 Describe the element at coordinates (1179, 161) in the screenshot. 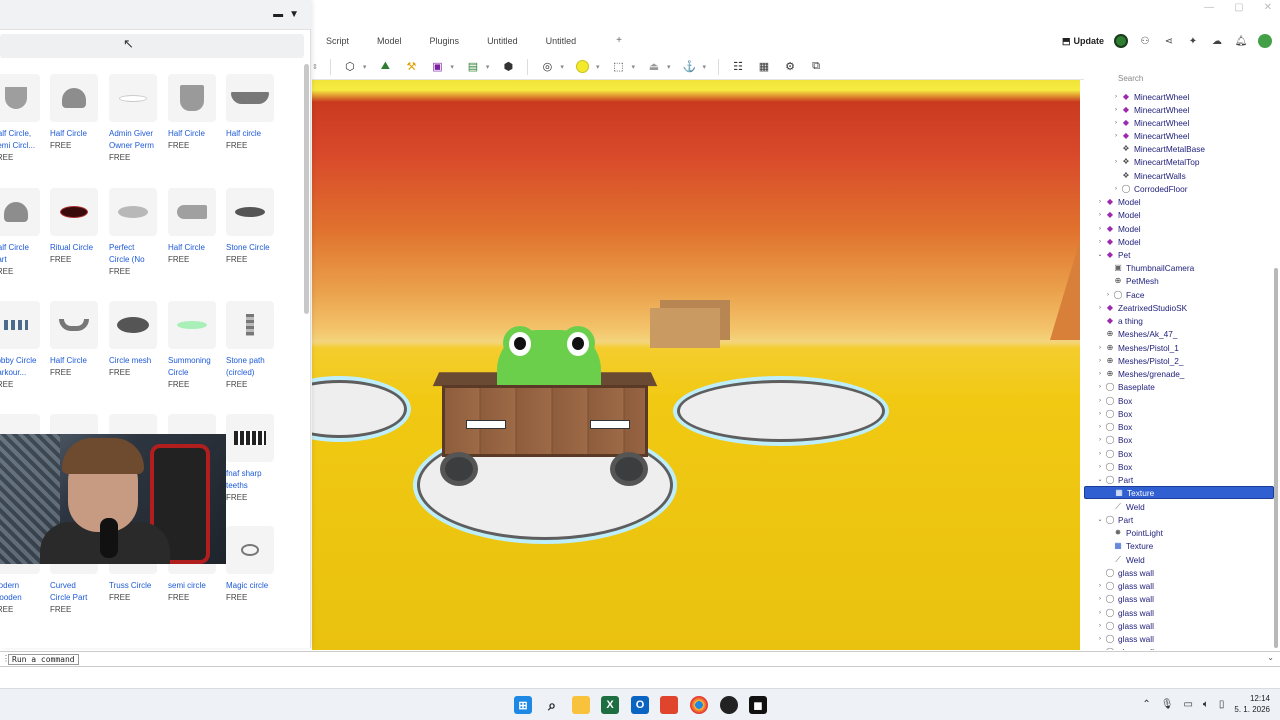

I see `explorer-row: › ❖ MinecartMetalTop` at that location.